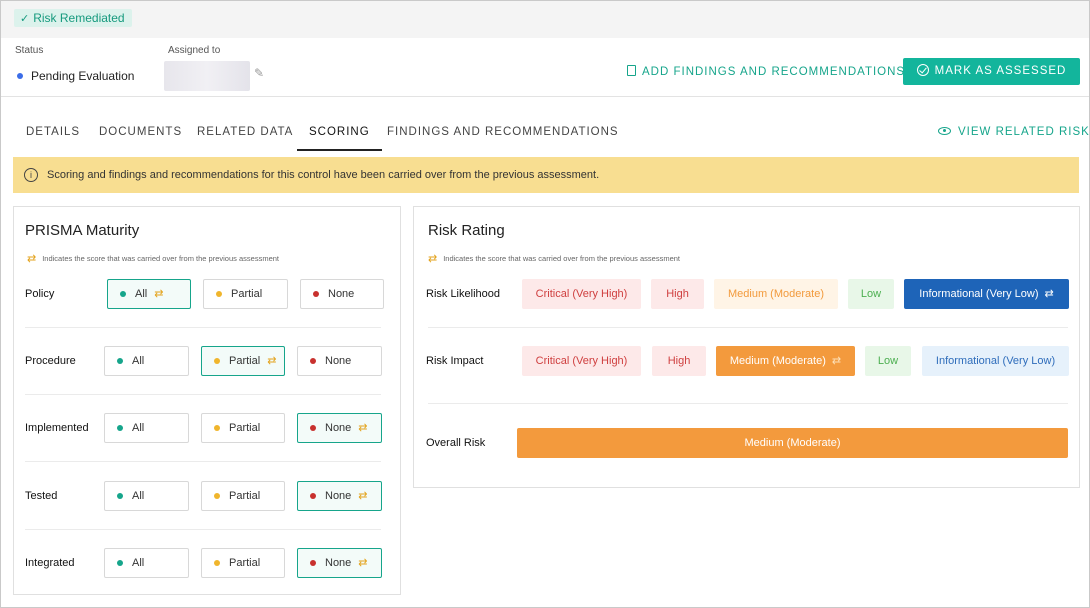 The image size is (1090, 608). Describe the element at coordinates (243, 428) in the screenshot. I see `implemented-option-partial: Partial` at that location.